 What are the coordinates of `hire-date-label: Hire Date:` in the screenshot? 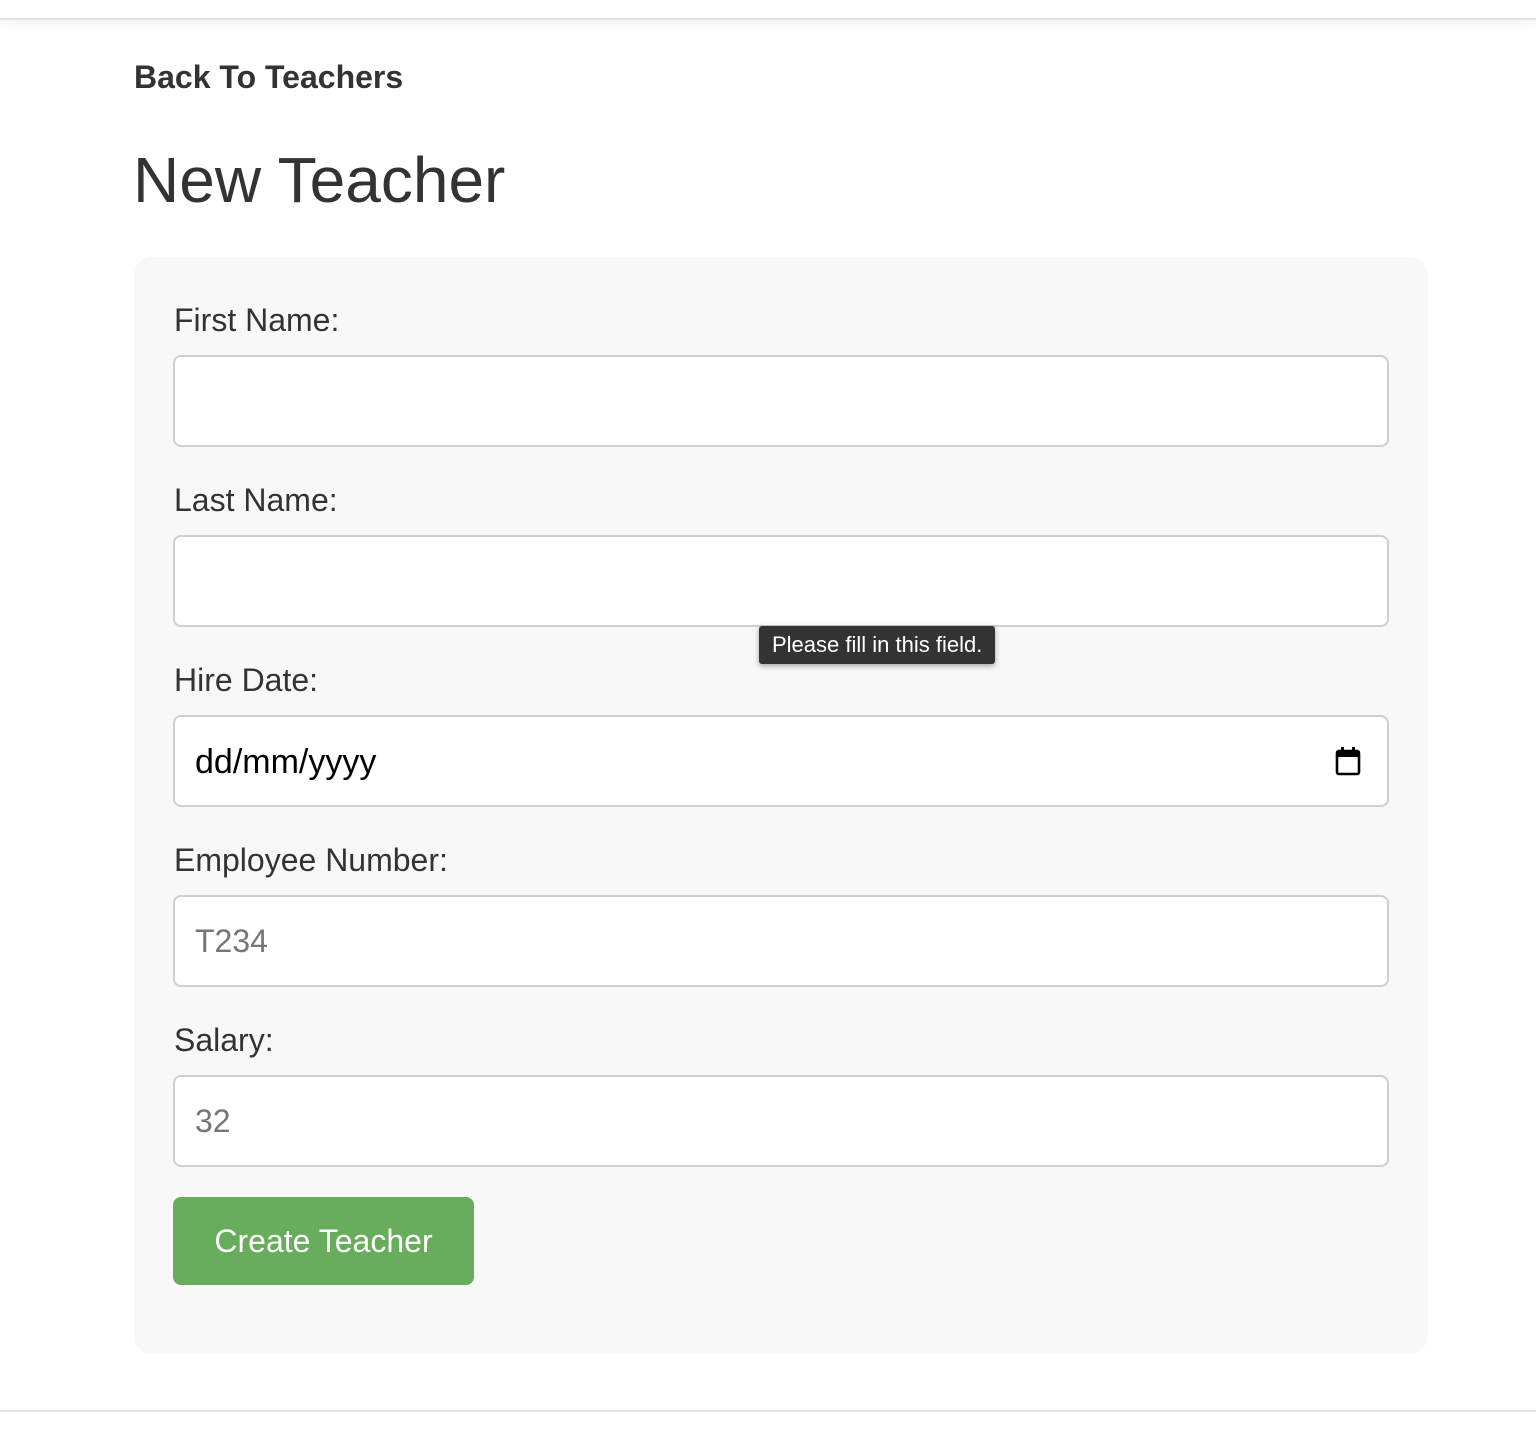 It's located at (246, 680).